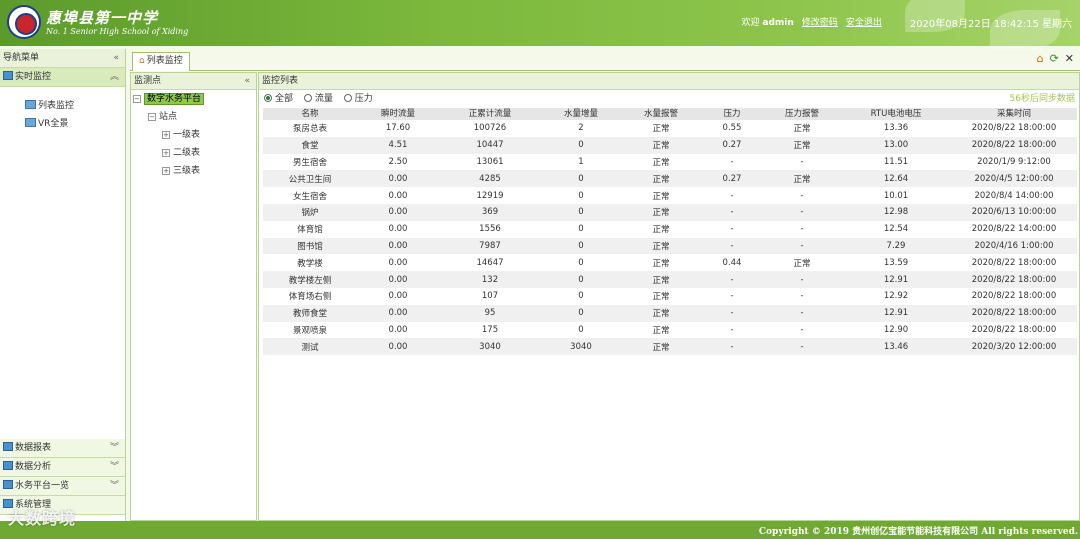  Describe the element at coordinates (820, 22) in the screenshot. I see `change-password-link: 修改密码` at that location.